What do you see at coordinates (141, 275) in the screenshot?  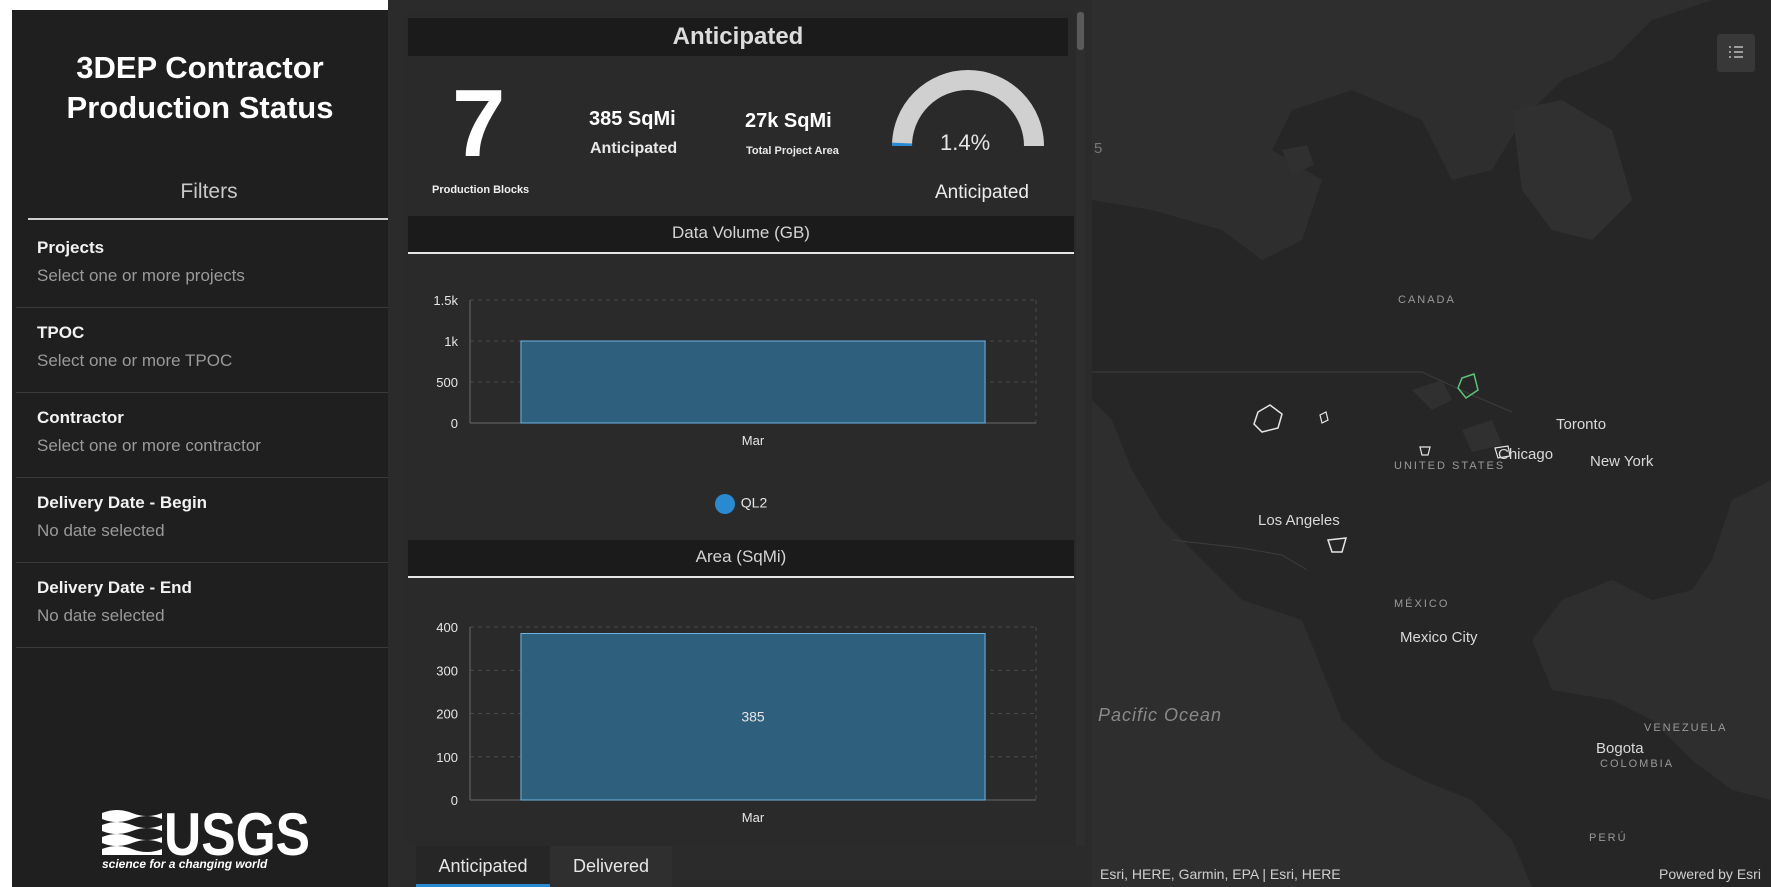 I see `filter-hint: Select one or more projects` at bounding box center [141, 275].